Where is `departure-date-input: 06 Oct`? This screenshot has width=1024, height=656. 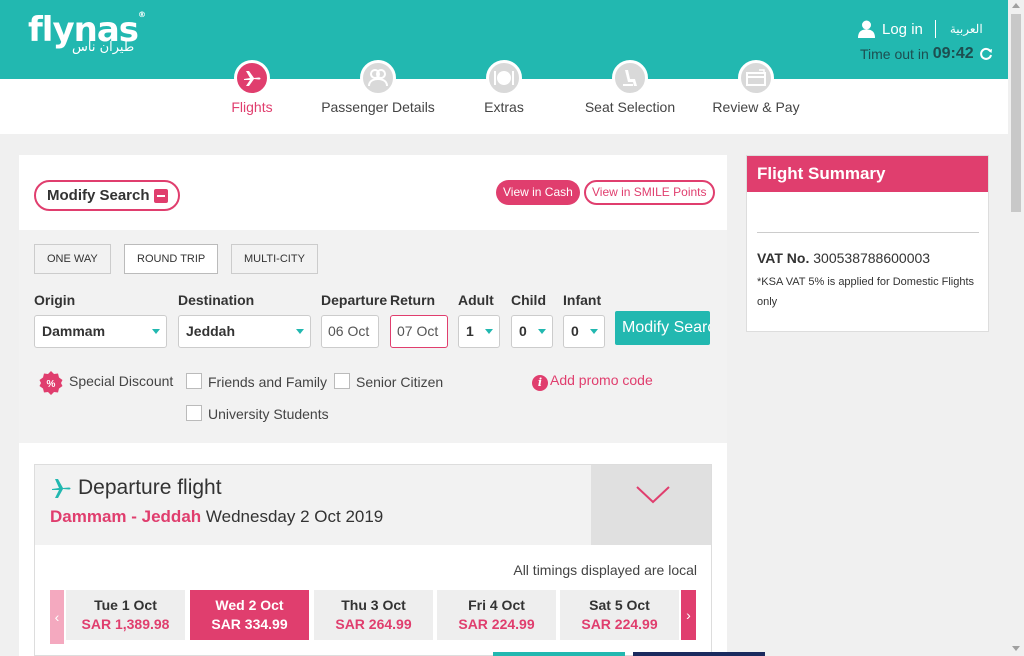
departure-date-input: 06 Oct is located at coordinates (350, 331).